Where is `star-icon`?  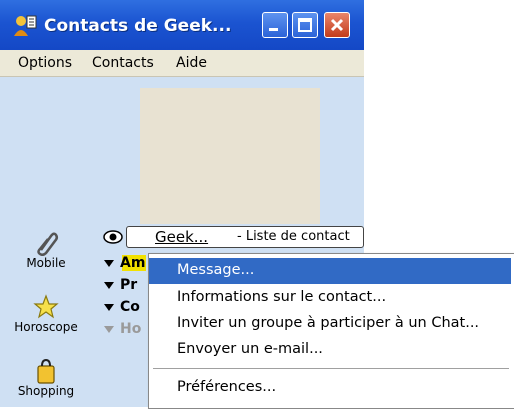
star-icon is located at coordinates (46, 306).